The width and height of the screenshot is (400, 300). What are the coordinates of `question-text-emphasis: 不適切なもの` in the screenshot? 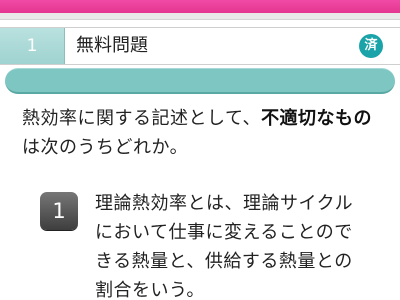 It's located at (317, 118).